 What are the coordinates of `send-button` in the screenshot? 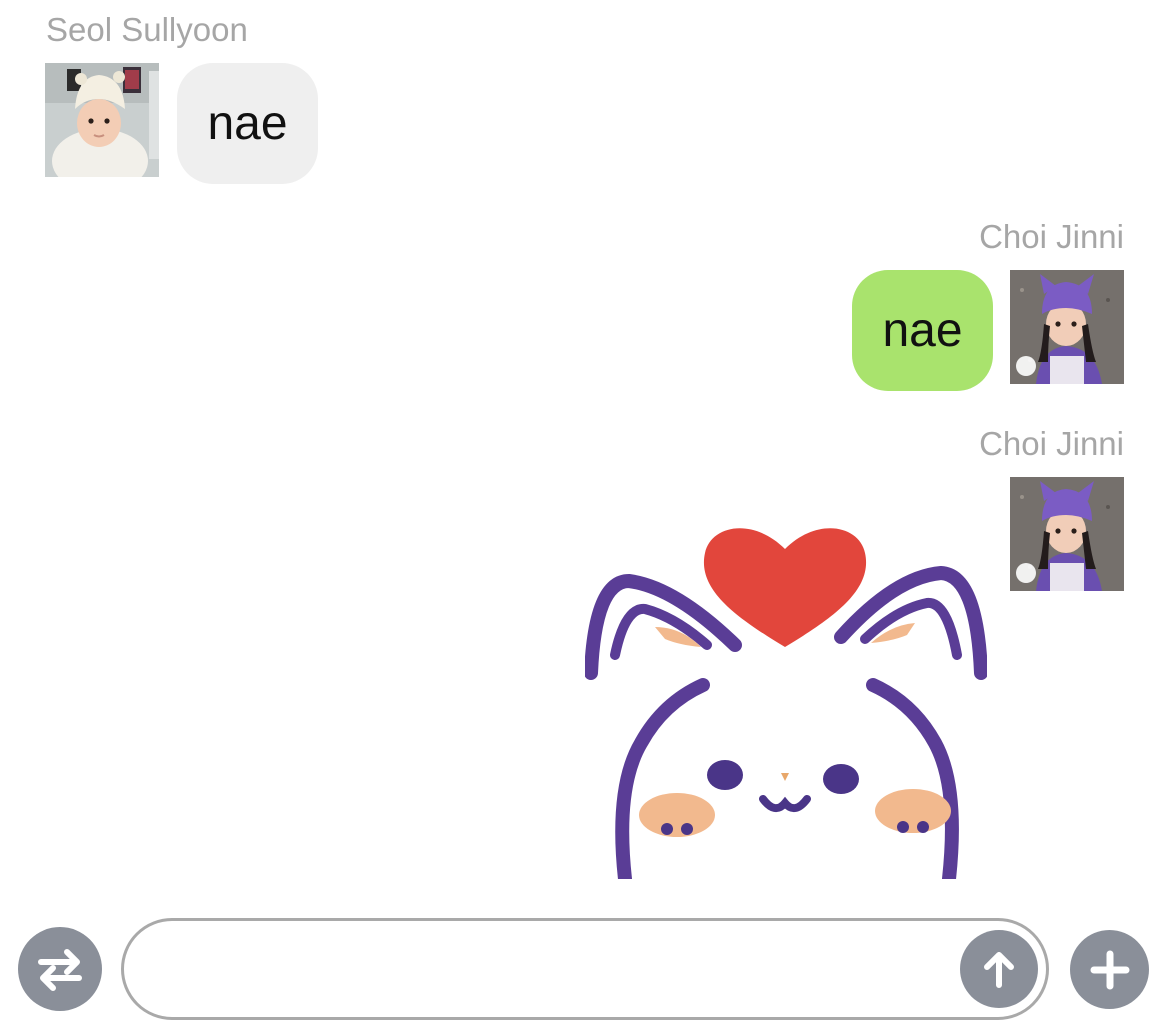 It's located at (999, 969).